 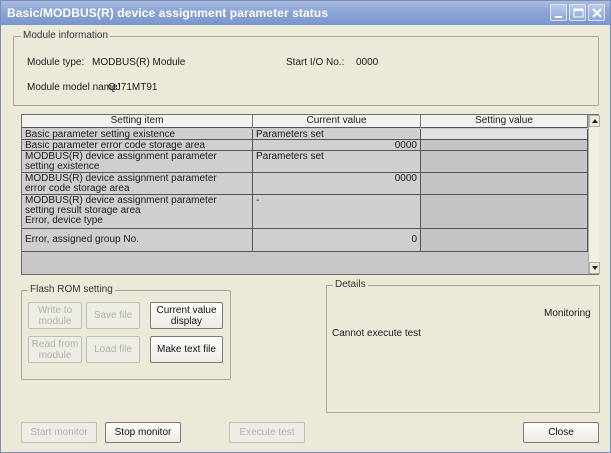 I want to click on close-button: Close, so click(x=561, y=432).